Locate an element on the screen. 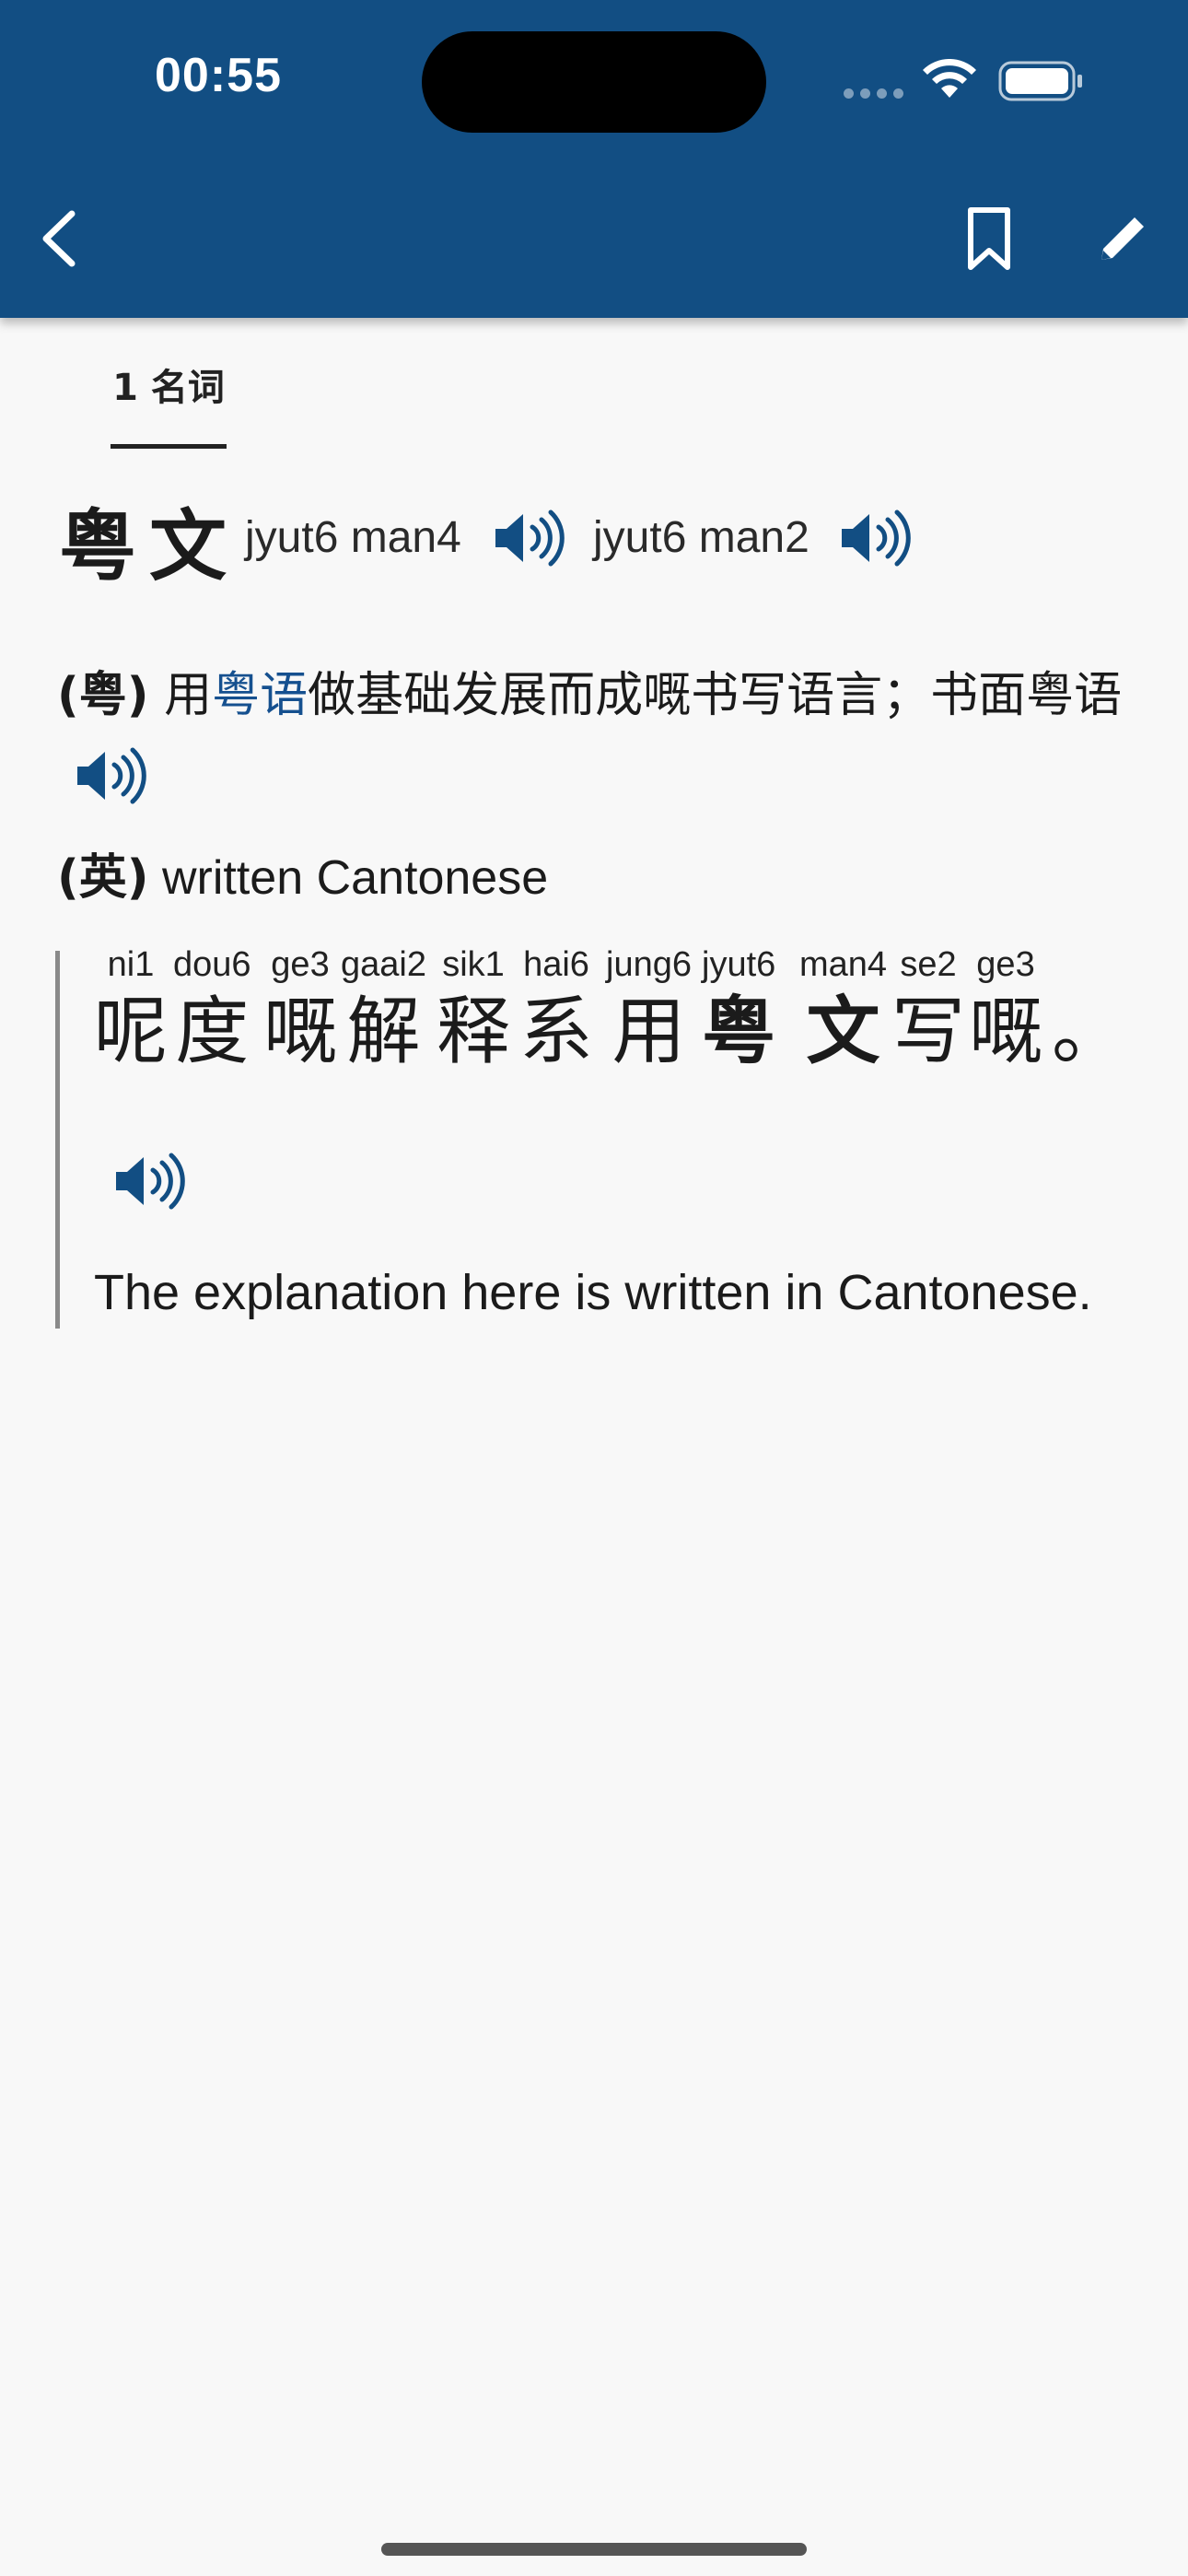 This screenshot has height=2576, width=1188. definition-english-text: written Cantonese is located at coordinates (348, 878).